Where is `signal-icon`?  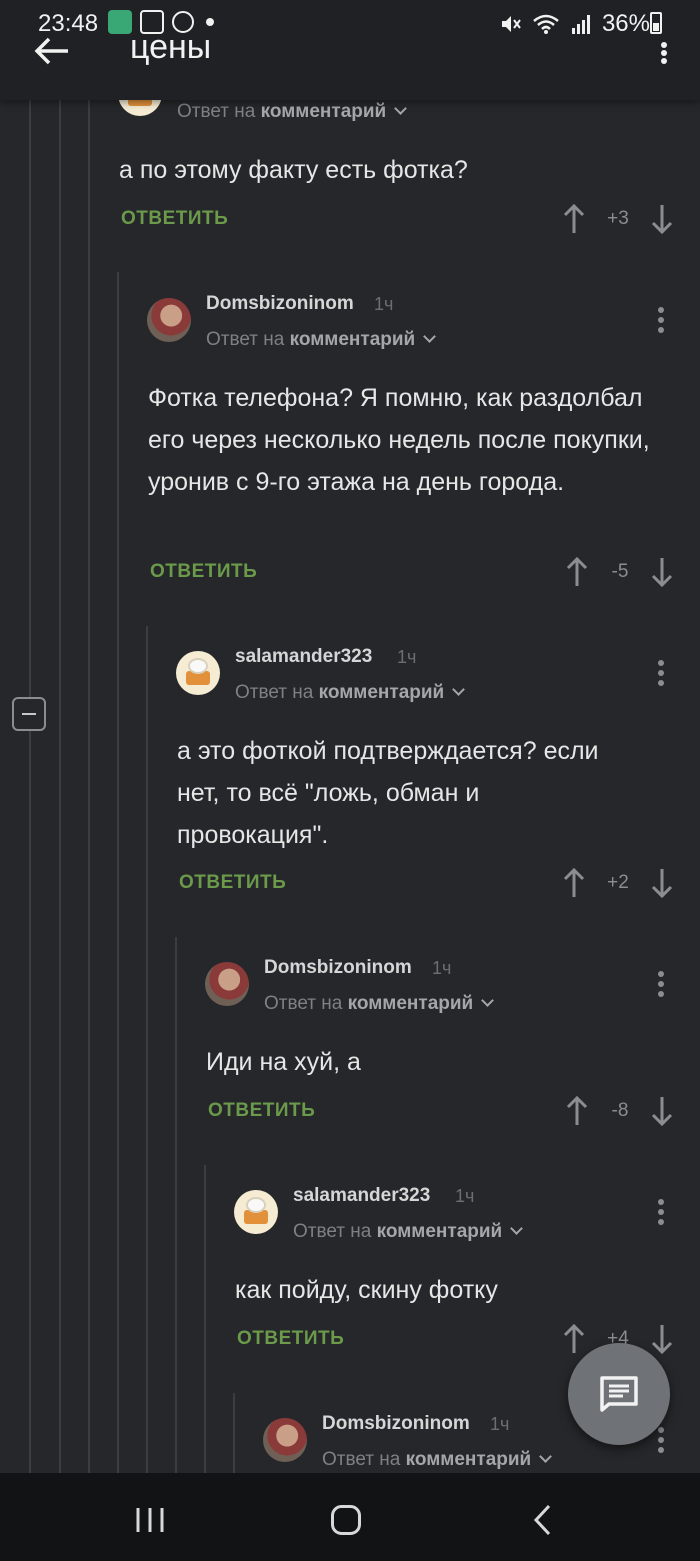
signal-icon is located at coordinates (580, 24).